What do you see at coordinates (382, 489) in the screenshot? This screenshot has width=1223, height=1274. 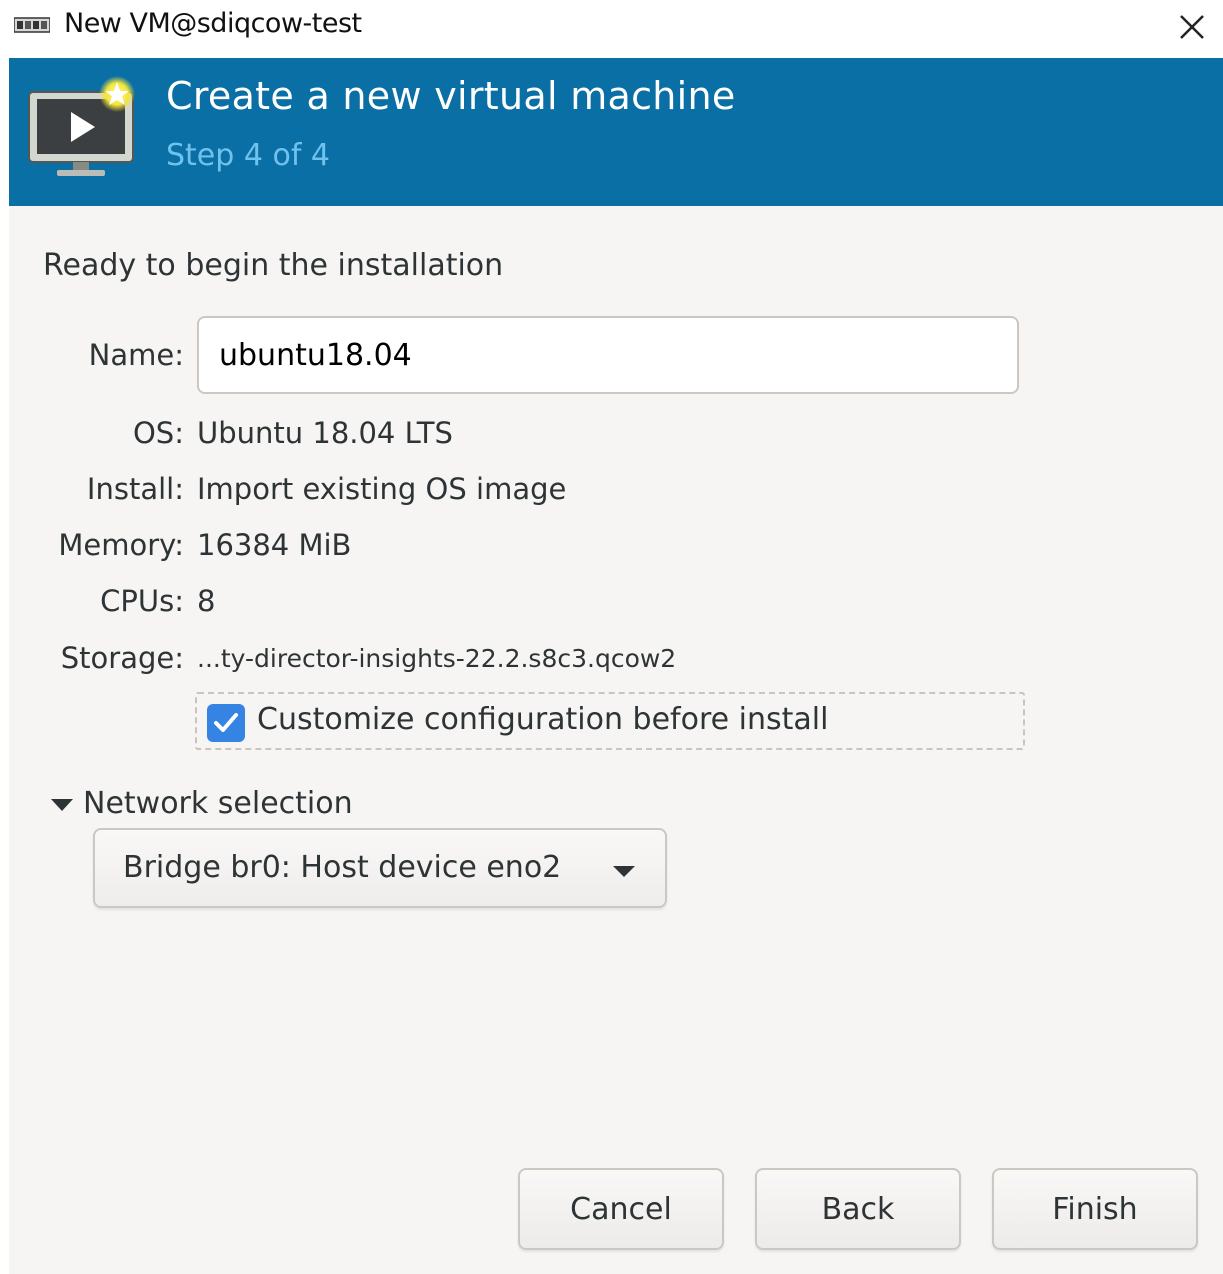 I see `install-value: Import existing OS image` at bounding box center [382, 489].